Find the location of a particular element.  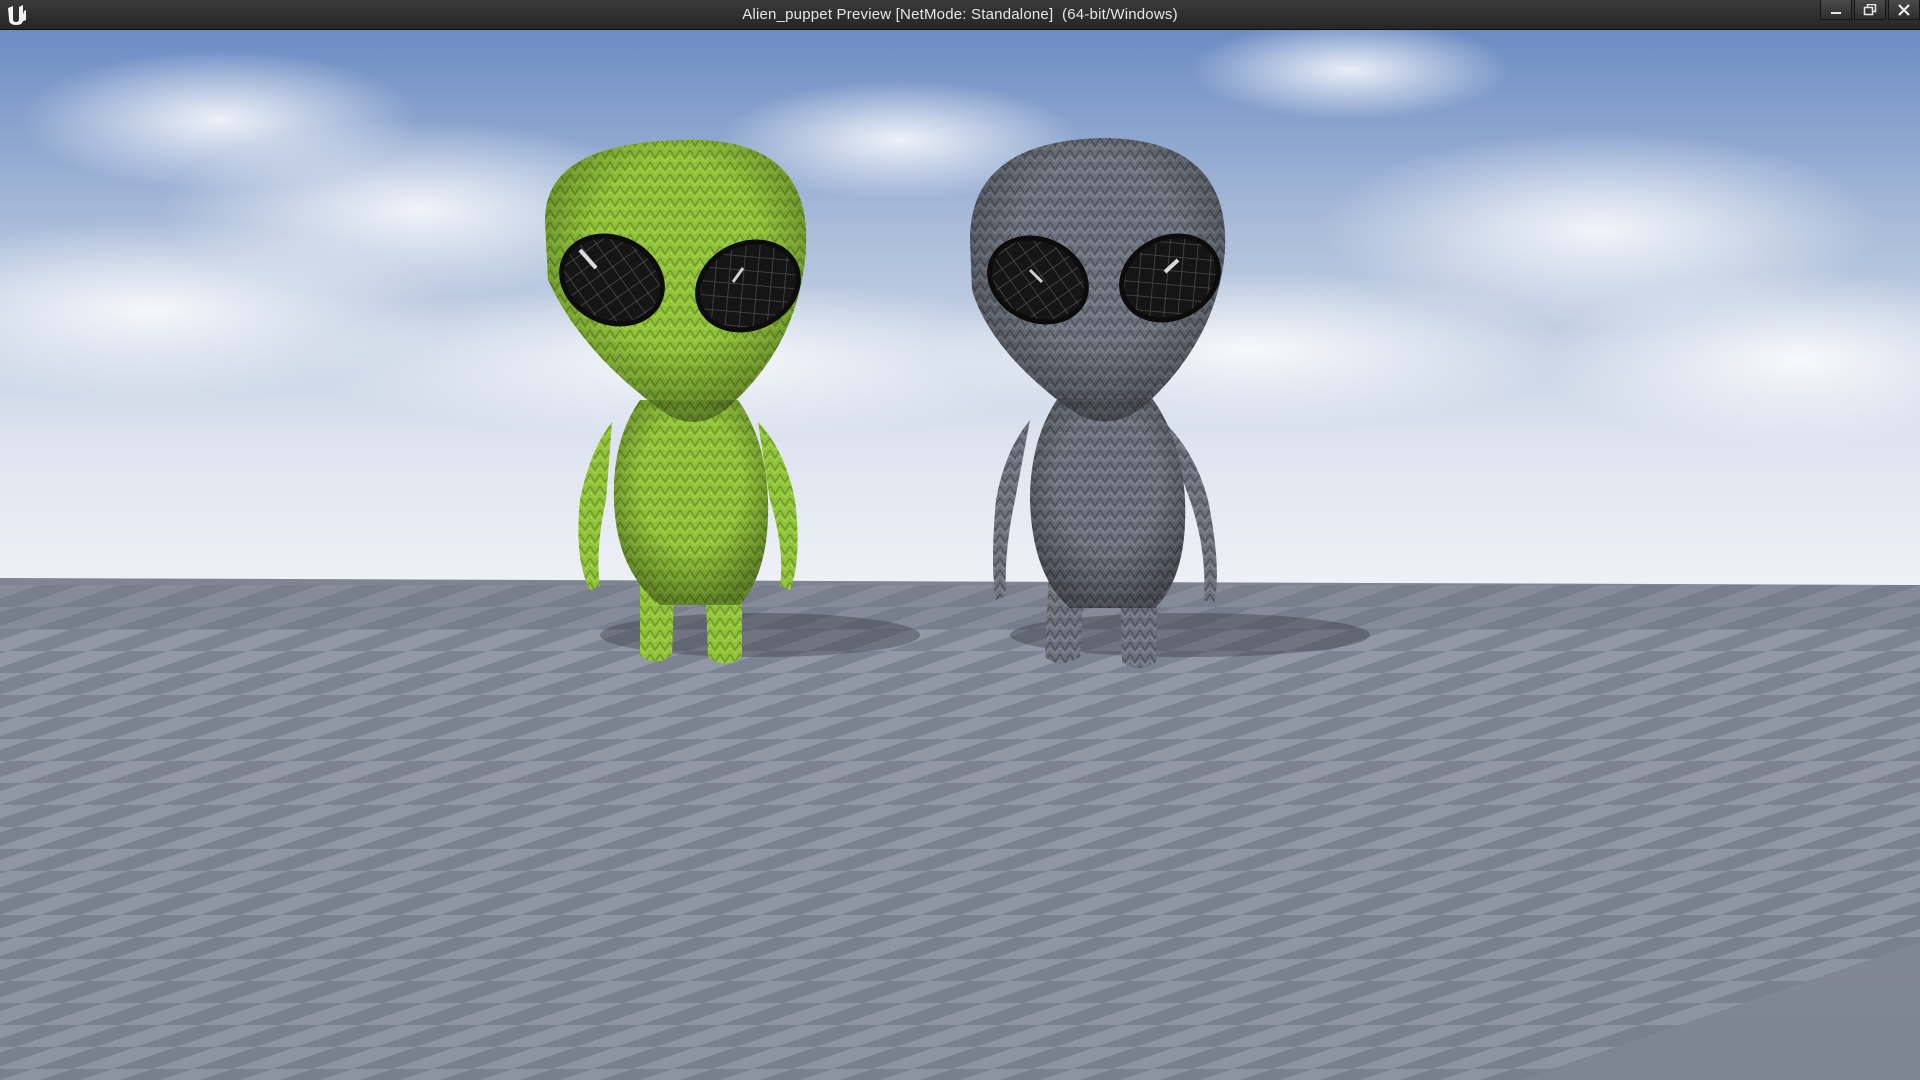

minimize-button is located at coordinates (1836, 10).